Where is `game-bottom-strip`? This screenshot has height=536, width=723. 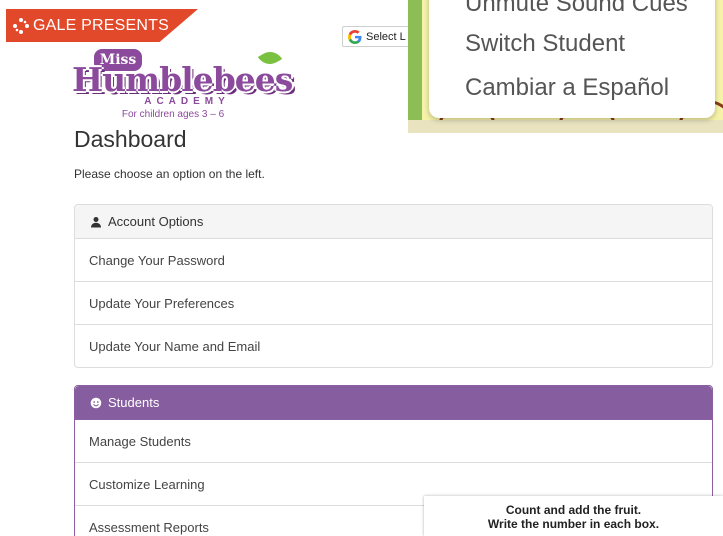
game-bottom-strip is located at coordinates (565, 126).